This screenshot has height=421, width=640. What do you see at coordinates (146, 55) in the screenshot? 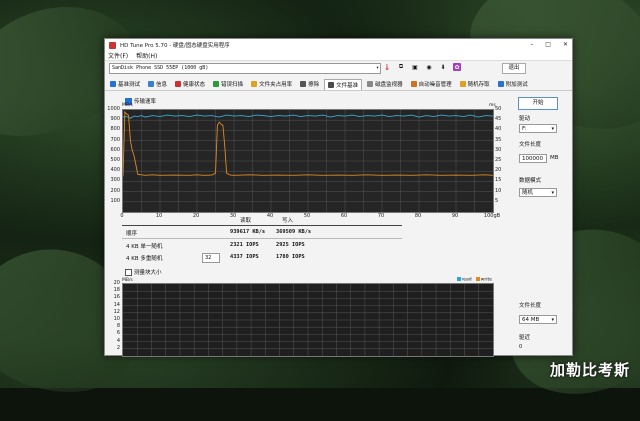
I see `menu-help: 帮助(H)` at bounding box center [146, 55].